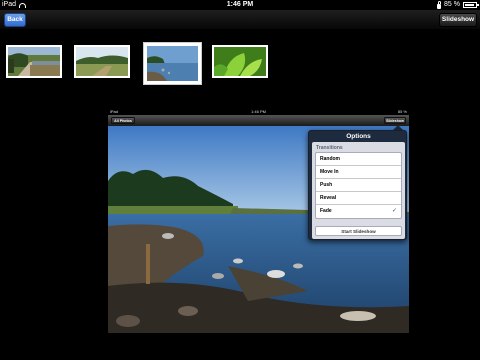 The width and height of the screenshot is (480, 360). Describe the element at coordinates (123, 120) in the screenshot. I see `embedded-all-photos-button: All Photos` at that location.